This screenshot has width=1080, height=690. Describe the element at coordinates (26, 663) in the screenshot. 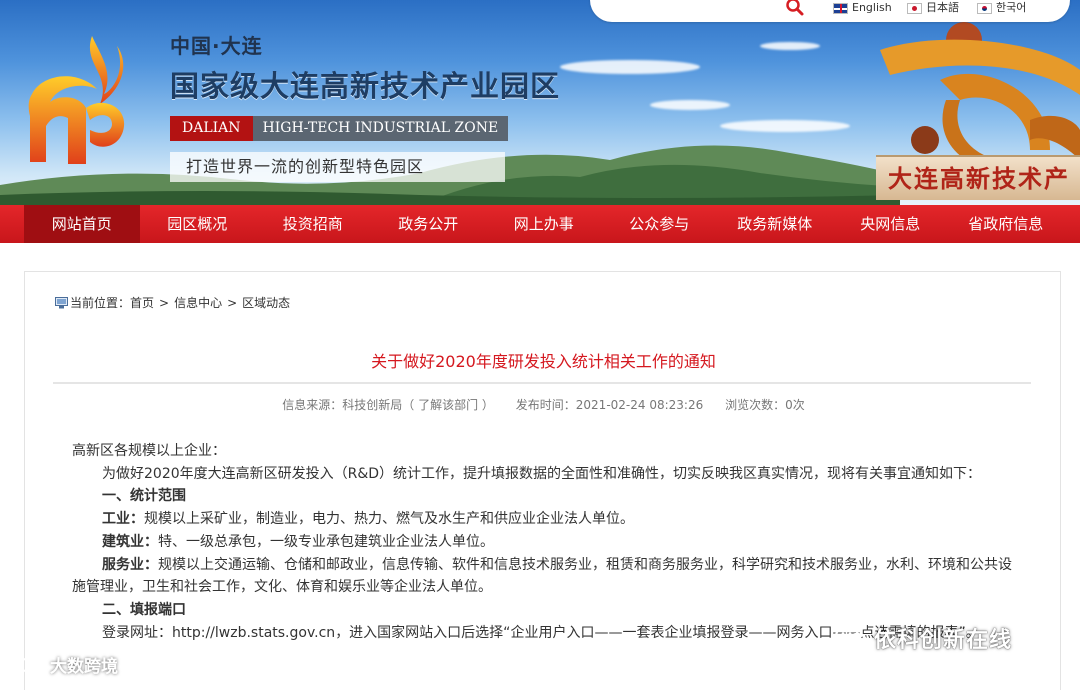

I see `watermark-logo-icon` at that location.